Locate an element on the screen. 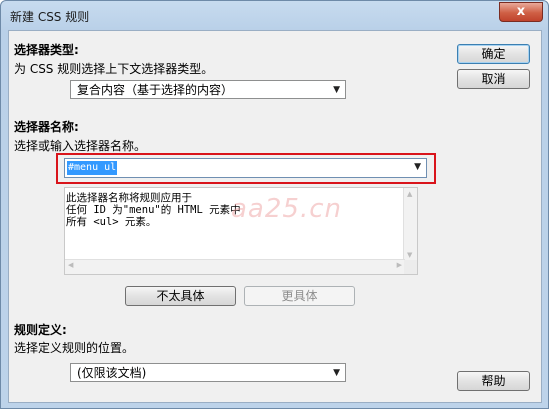 The image size is (549, 409). cancel-button: 取消 is located at coordinates (493, 79).